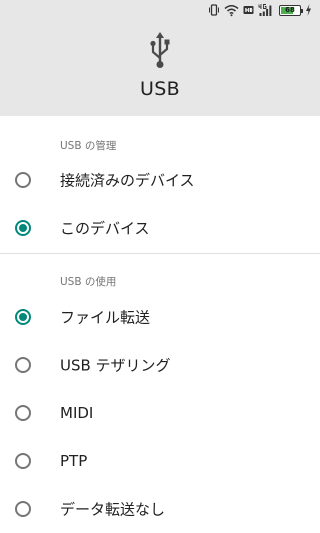 This screenshot has height=533, width=320. Describe the element at coordinates (160, 317) in the screenshot. I see `option-file-transfer: ファイル転送` at that location.